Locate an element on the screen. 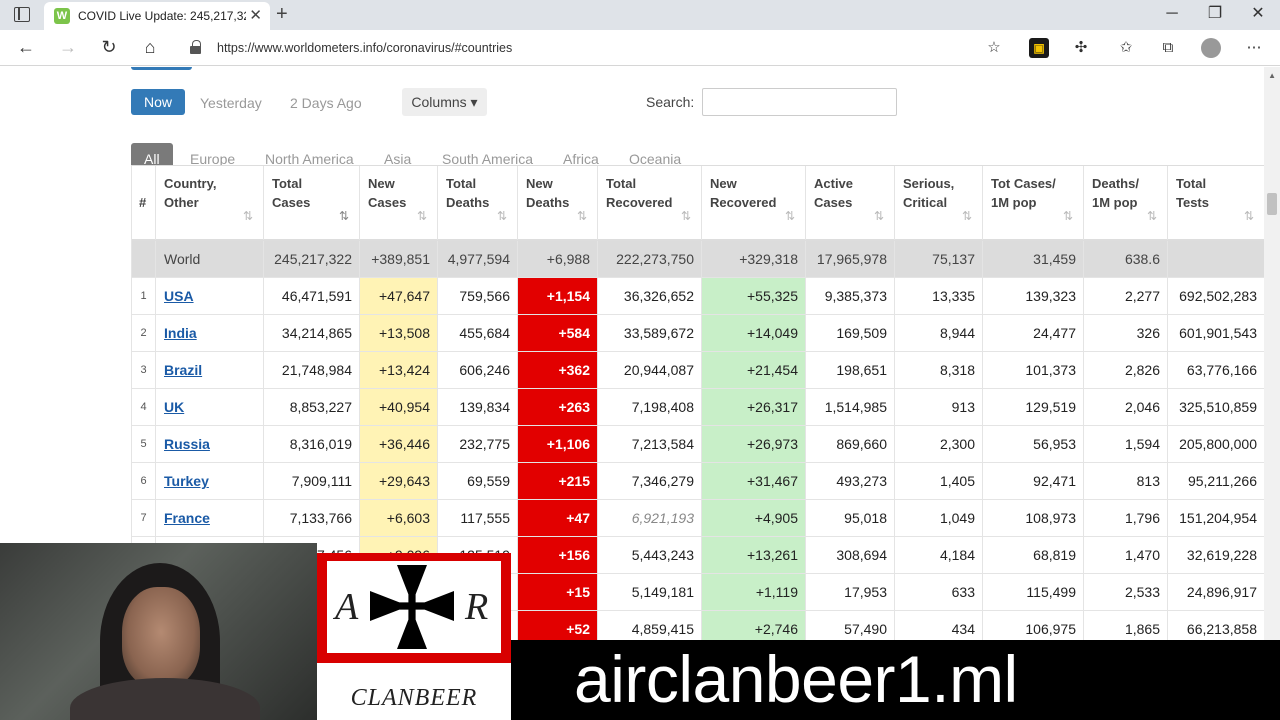 The width and height of the screenshot is (1280, 720). header-new-deaths: New Deaths ⇅ is located at coordinates (558, 203).